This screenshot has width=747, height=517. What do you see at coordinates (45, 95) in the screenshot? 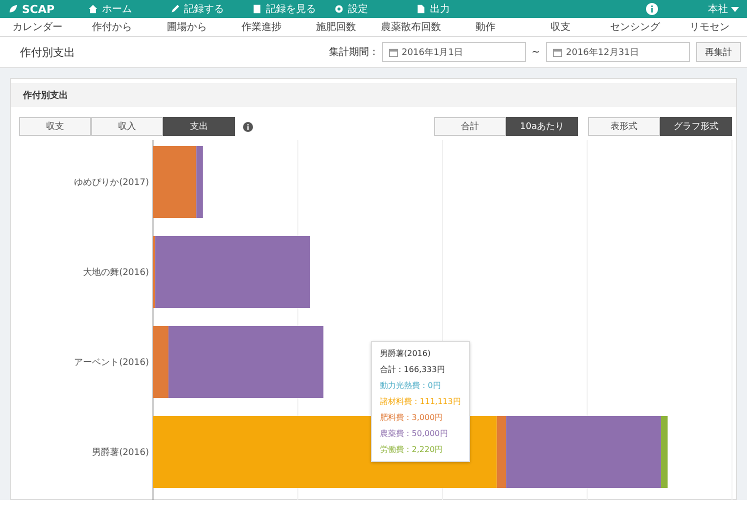
I see `panel-title: 作付別支出` at bounding box center [45, 95].